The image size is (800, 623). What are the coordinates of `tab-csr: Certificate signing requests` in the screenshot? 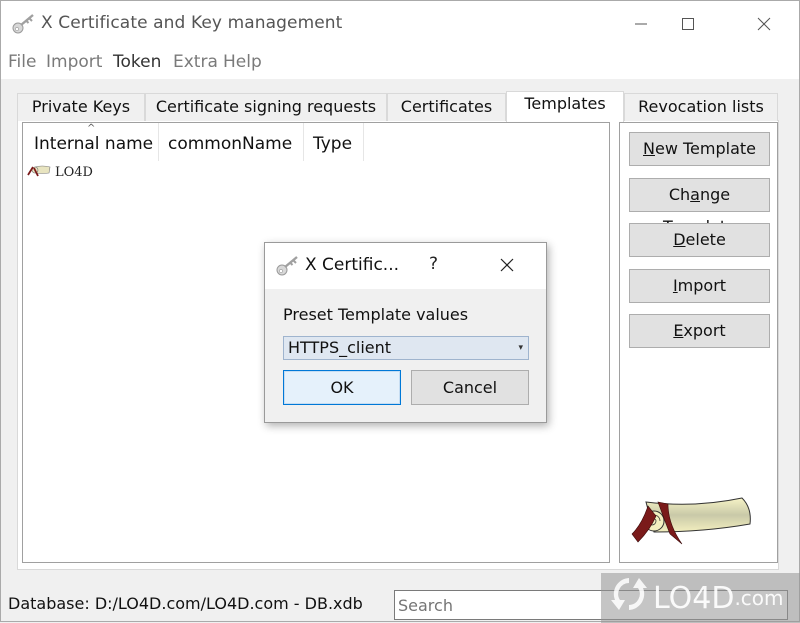 It's located at (266, 107).